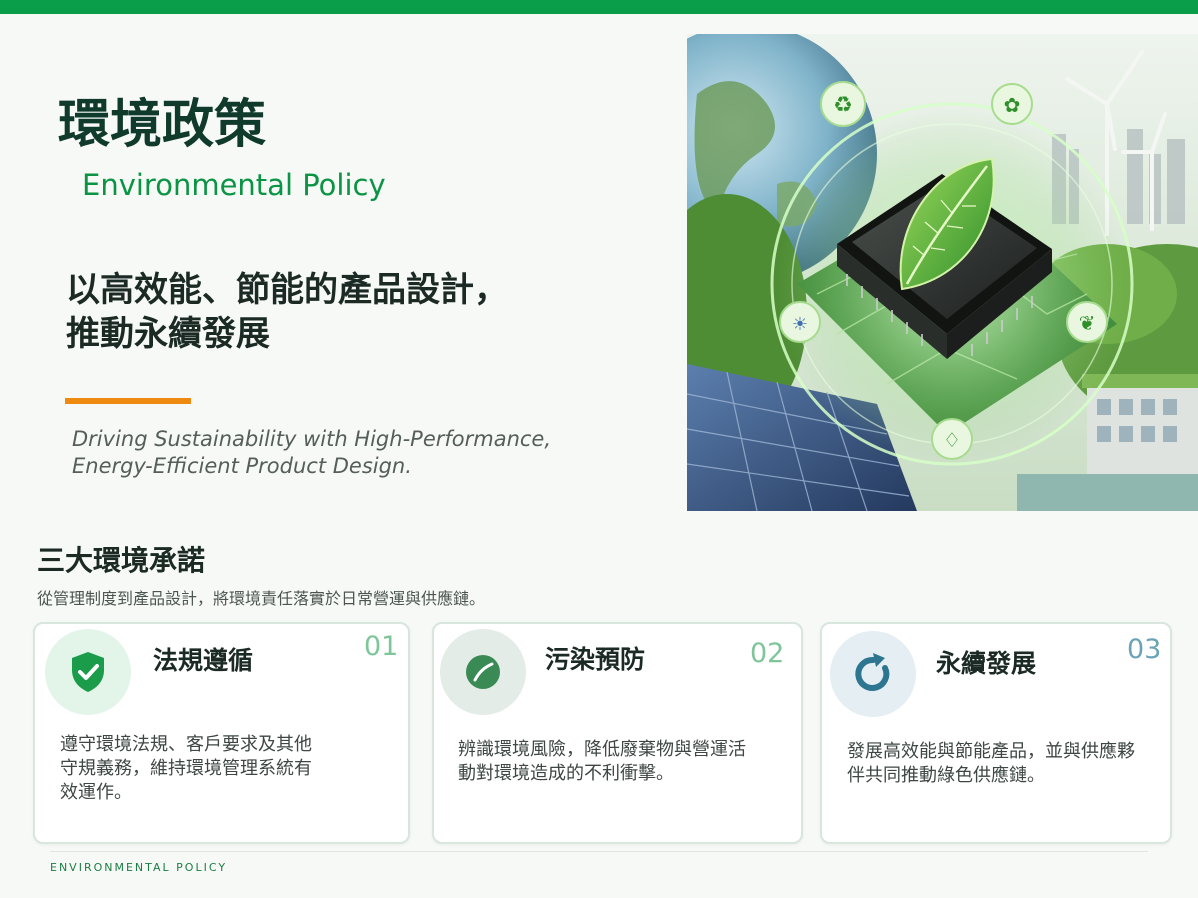 This screenshot has height=898, width=1198. Describe the element at coordinates (139, 867) in the screenshot. I see `footer-label: ENVIRONMENTAL POLICY` at that location.